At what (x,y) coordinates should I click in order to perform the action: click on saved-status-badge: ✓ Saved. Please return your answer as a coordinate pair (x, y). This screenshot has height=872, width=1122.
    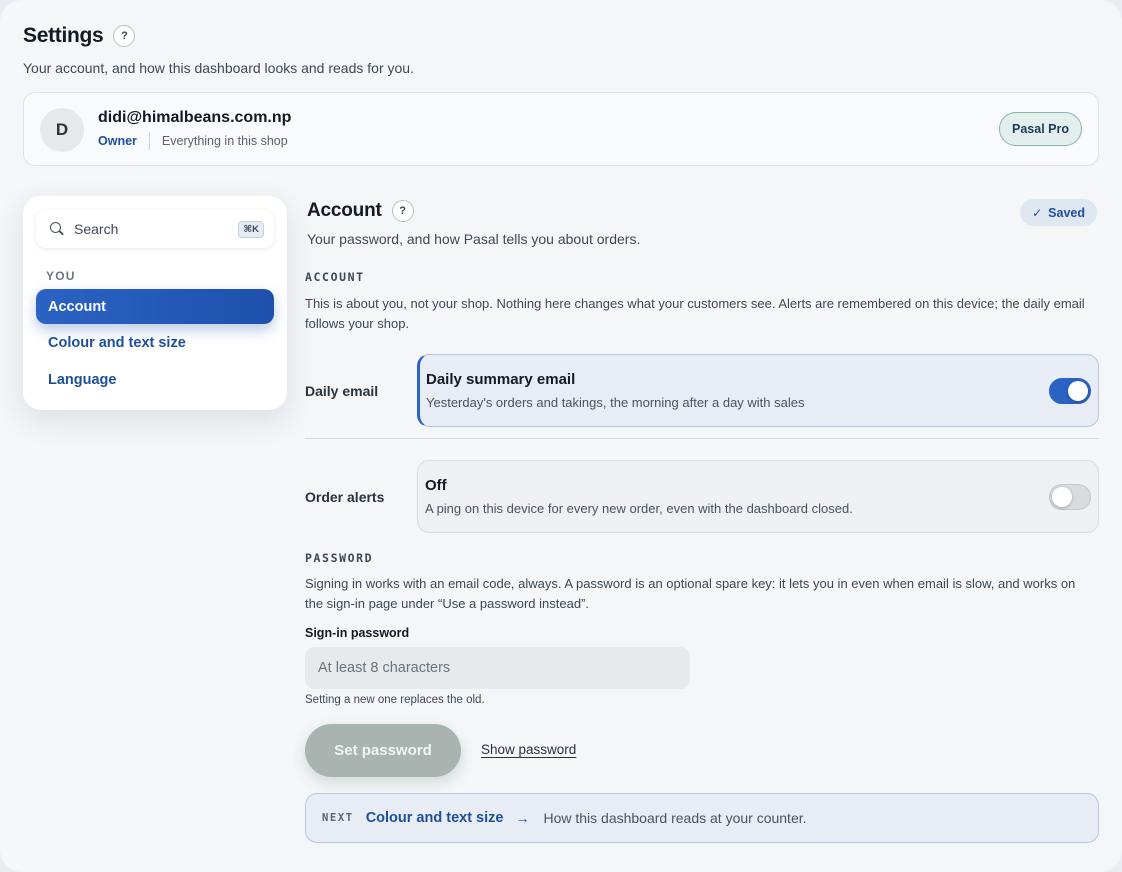
    Looking at the image, I should click on (1058, 212).